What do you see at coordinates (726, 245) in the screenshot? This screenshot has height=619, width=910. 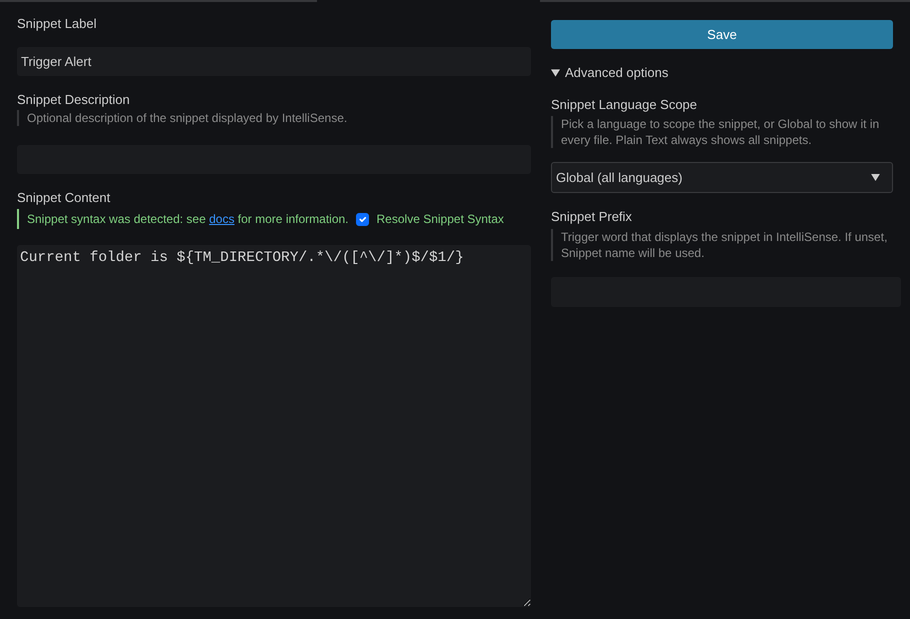 I see `field-hint: Trigger word that displays the snippet in IntelliSense. If unset, Snippet name will be used.` at bounding box center [726, 245].